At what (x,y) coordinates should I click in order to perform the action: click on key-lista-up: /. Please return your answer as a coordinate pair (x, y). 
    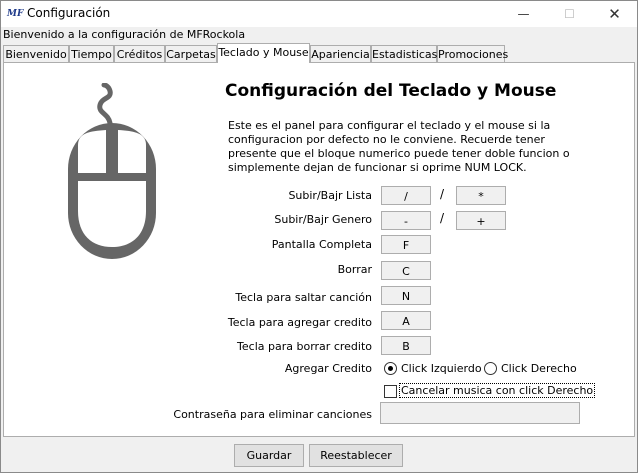
    Looking at the image, I should click on (406, 195).